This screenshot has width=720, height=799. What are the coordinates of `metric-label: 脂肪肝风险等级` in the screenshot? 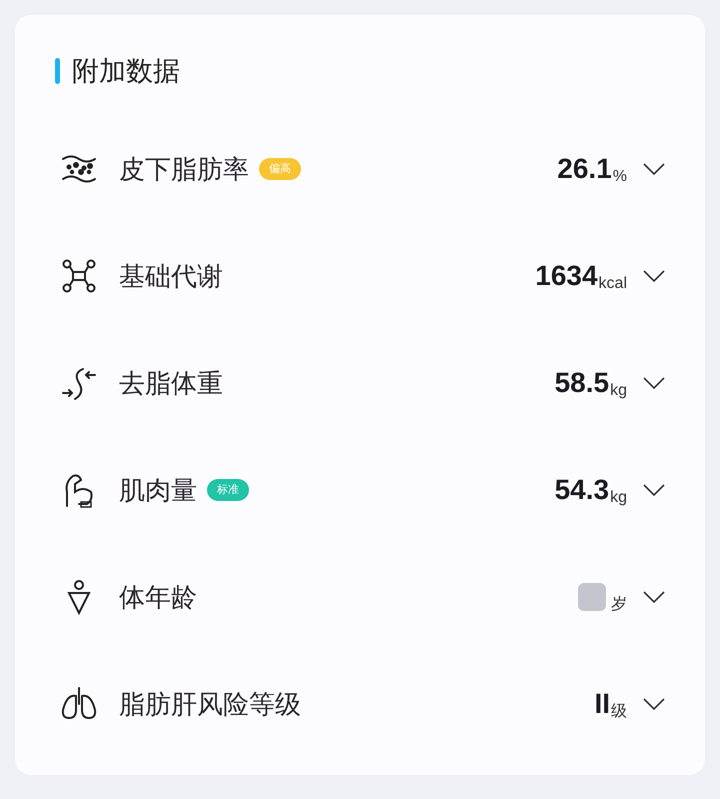 It's located at (210, 704).